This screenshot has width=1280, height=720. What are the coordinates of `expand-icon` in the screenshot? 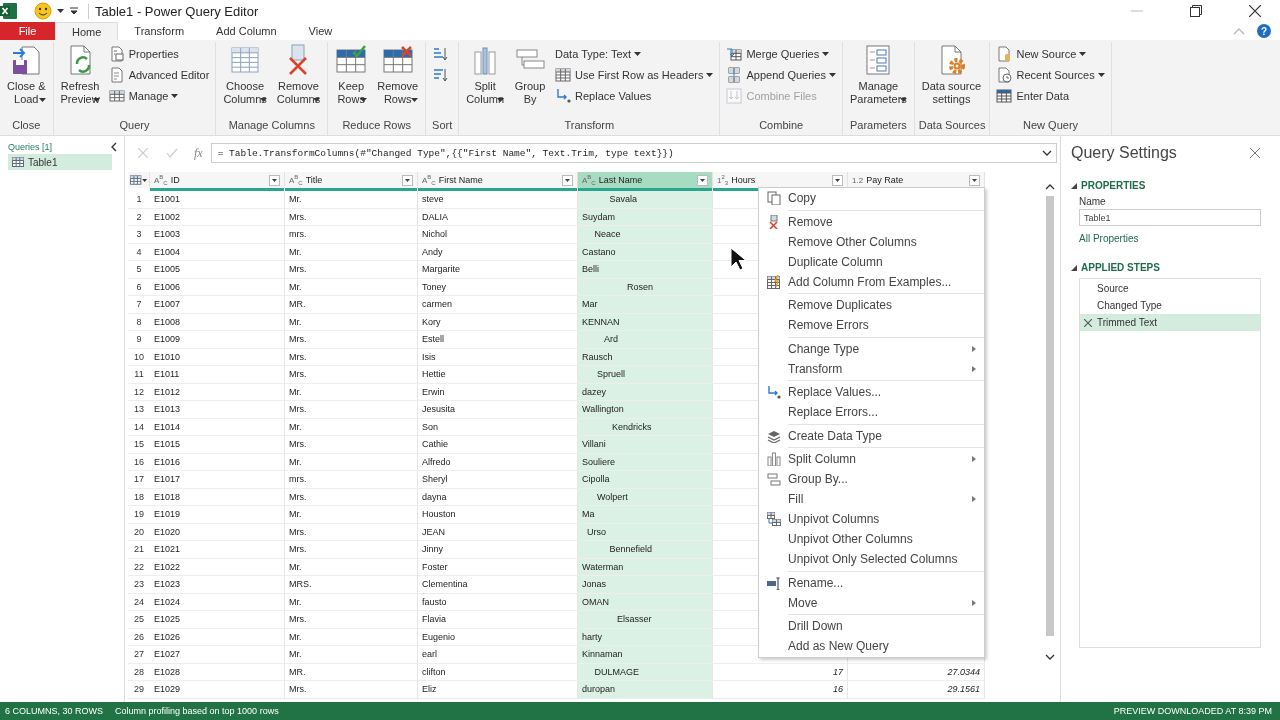 It's located at (1047, 153).